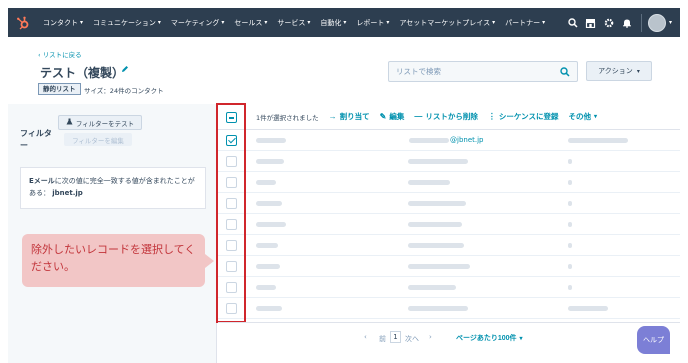 The image size is (688, 363). I want to click on help-button: ヘルプ, so click(653, 340).